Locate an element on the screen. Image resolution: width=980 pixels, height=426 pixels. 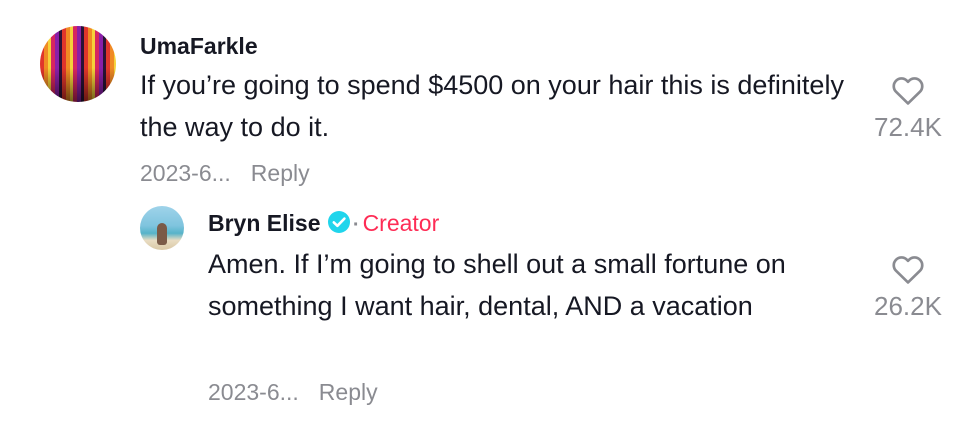
like-button: 72.4K is located at coordinates (908, 108).